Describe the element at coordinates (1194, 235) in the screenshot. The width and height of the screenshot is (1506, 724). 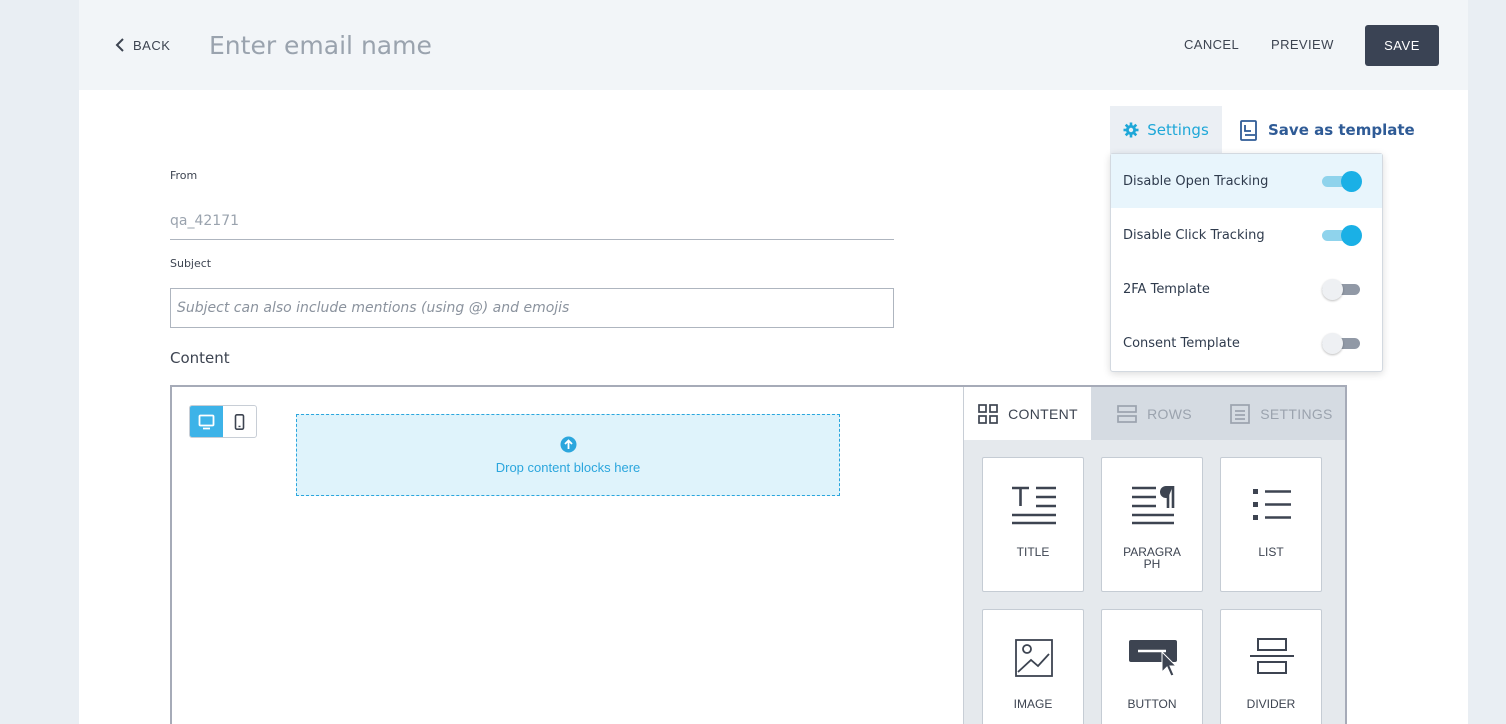
I see `setting-label: Disable Click Tracking` at that location.